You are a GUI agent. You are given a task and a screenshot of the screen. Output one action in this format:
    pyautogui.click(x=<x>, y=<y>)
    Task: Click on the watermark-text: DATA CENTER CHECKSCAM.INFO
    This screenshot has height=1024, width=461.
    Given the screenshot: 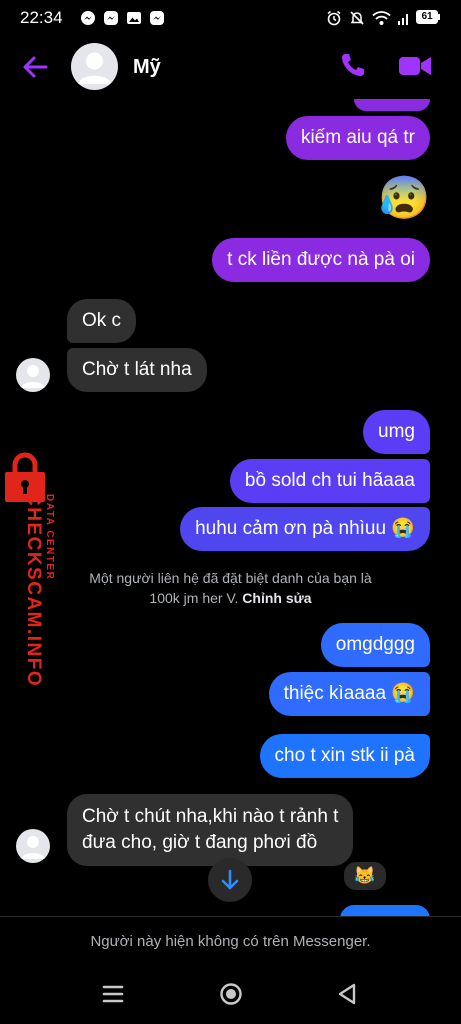 What is the action you would take?
    pyautogui.click(x=35, y=592)
    